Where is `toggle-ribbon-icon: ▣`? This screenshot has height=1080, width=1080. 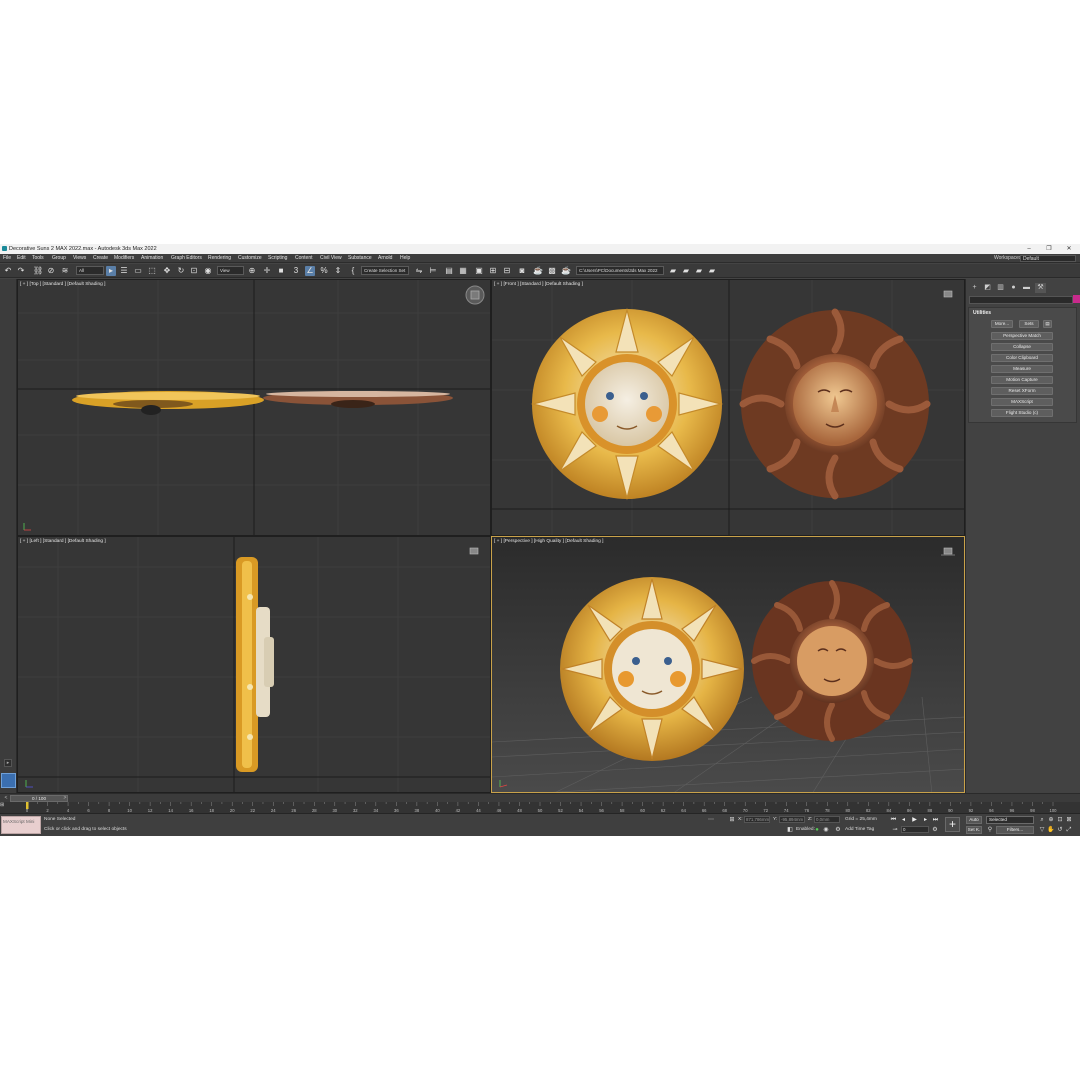 toggle-ribbon-icon: ▣ is located at coordinates (479, 271).